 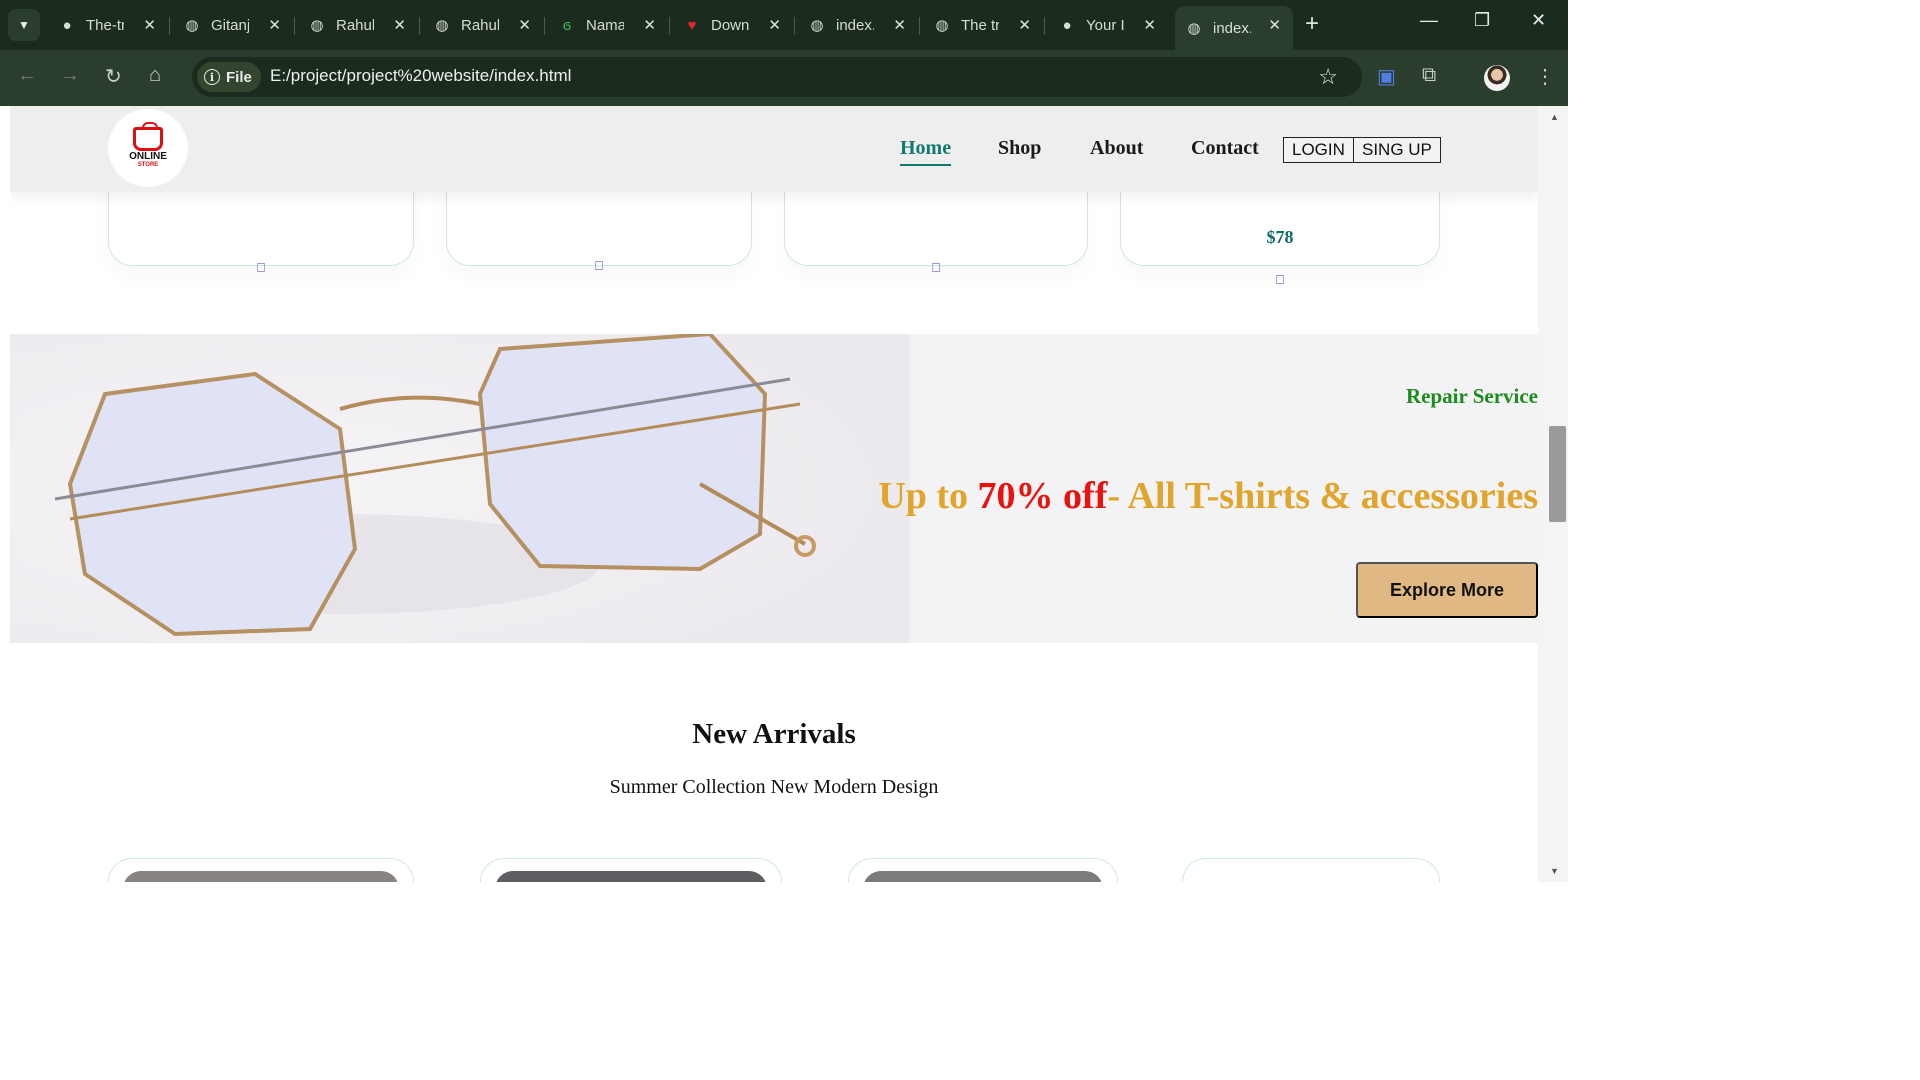 What do you see at coordinates (1312, 24) in the screenshot?
I see `new-tab-button: +` at bounding box center [1312, 24].